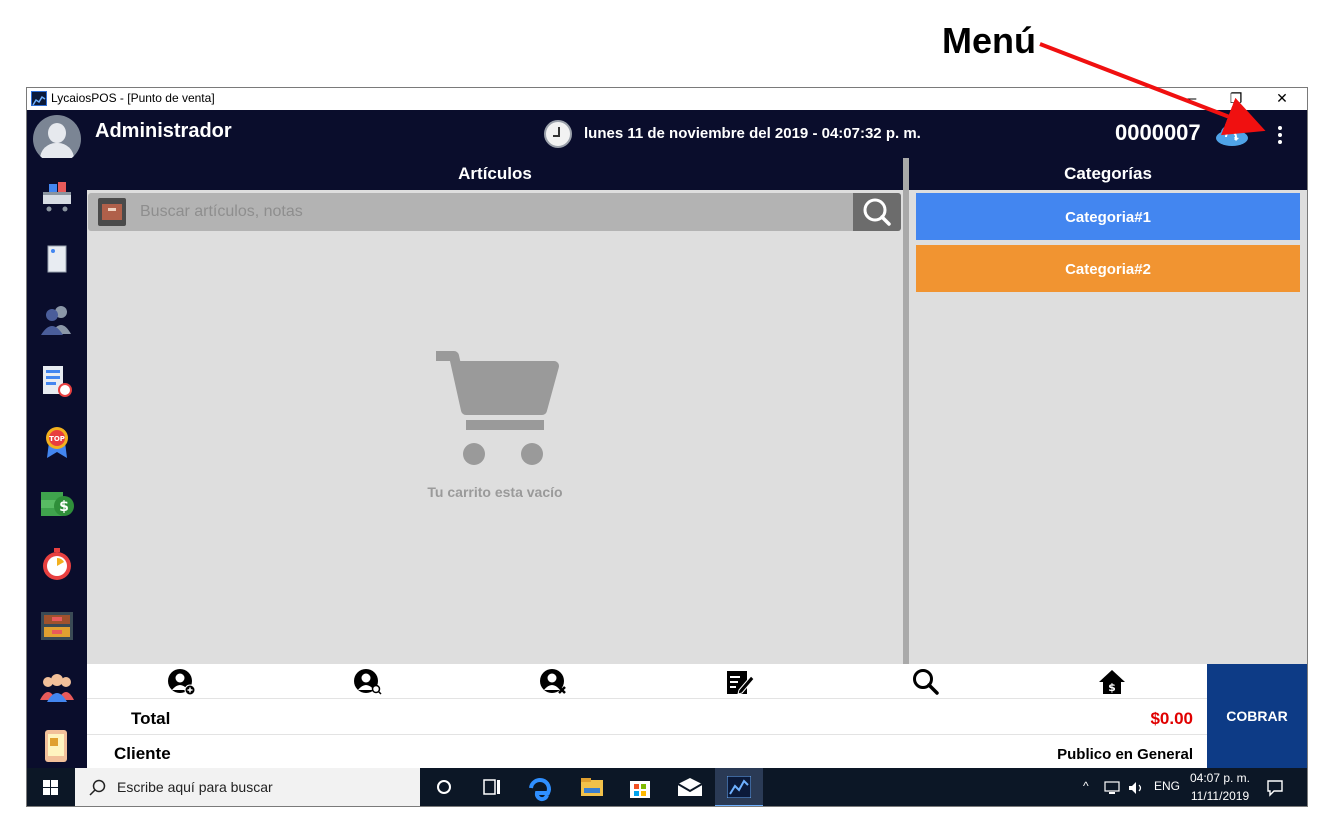 Image resolution: width=1334 pixels, height=836 pixels. I want to click on sidebar-item-mobile, so click(57, 746).